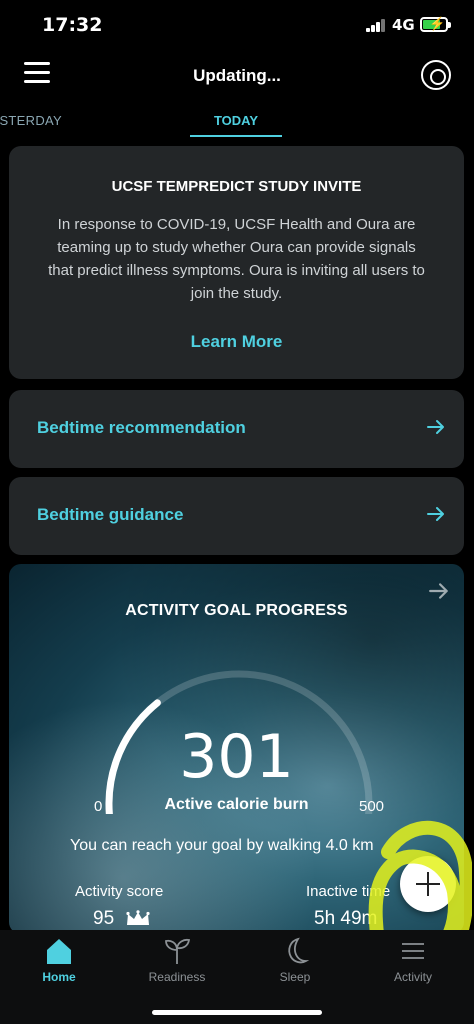 This screenshot has height=1024, width=474. What do you see at coordinates (177, 977) in the screenshot?
I see `nav-readiness-label: Readiness` at bounding box center [177, 977].